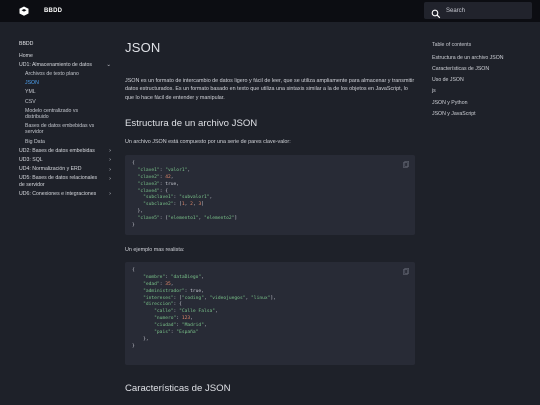 This screenshot has width=540, height=405. I want to click on nav-item-ud1: UD1: Almacenamiento de datos ⌄, so click(67, 64).